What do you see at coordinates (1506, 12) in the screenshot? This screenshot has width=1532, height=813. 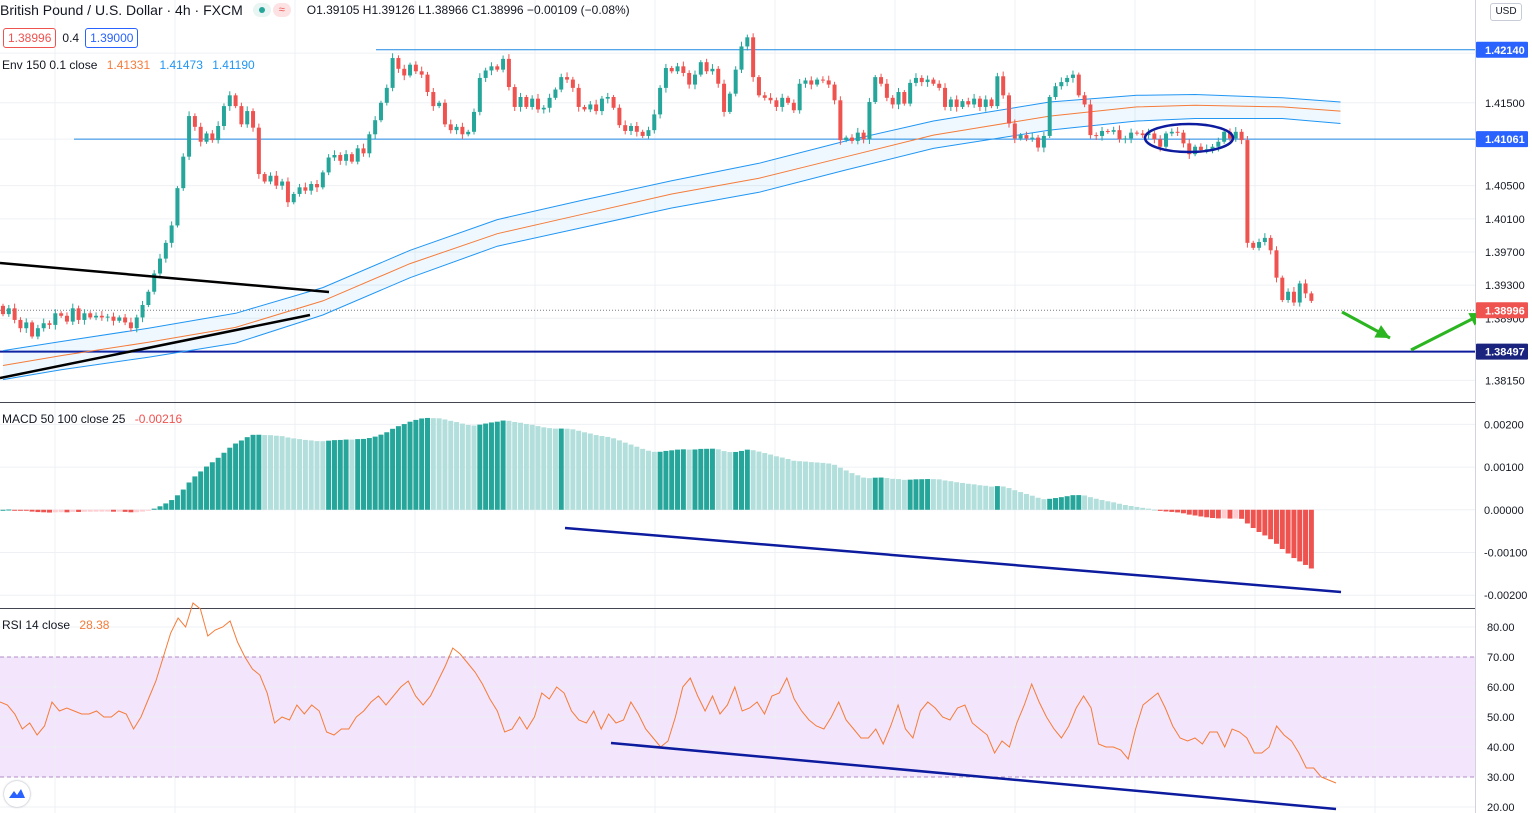 I see `currency-button: USD` at bounding box center [1506, 12].